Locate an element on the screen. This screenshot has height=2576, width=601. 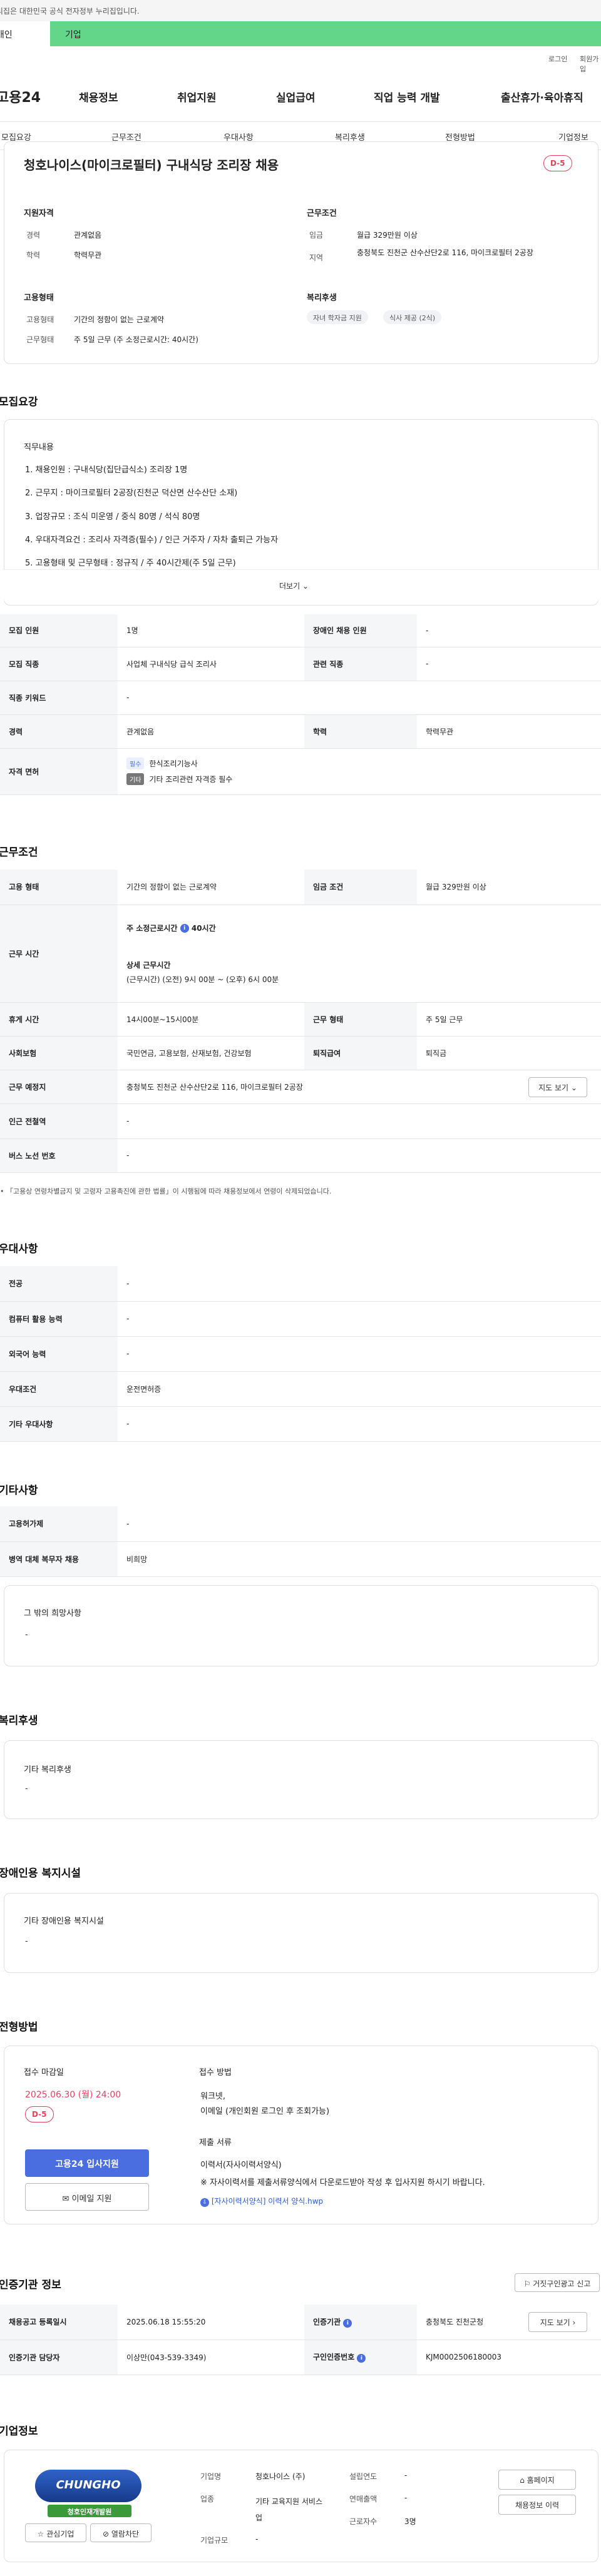
cell-label: 모집 직종 is located at coordinates (59, 664).